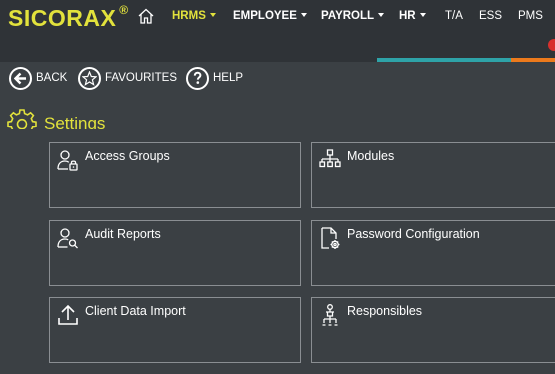  What do you see at coordinates (433, 330) in the screenshot?
I see `tile-responsibles: Responsibles` at bounding box center [433, 330].